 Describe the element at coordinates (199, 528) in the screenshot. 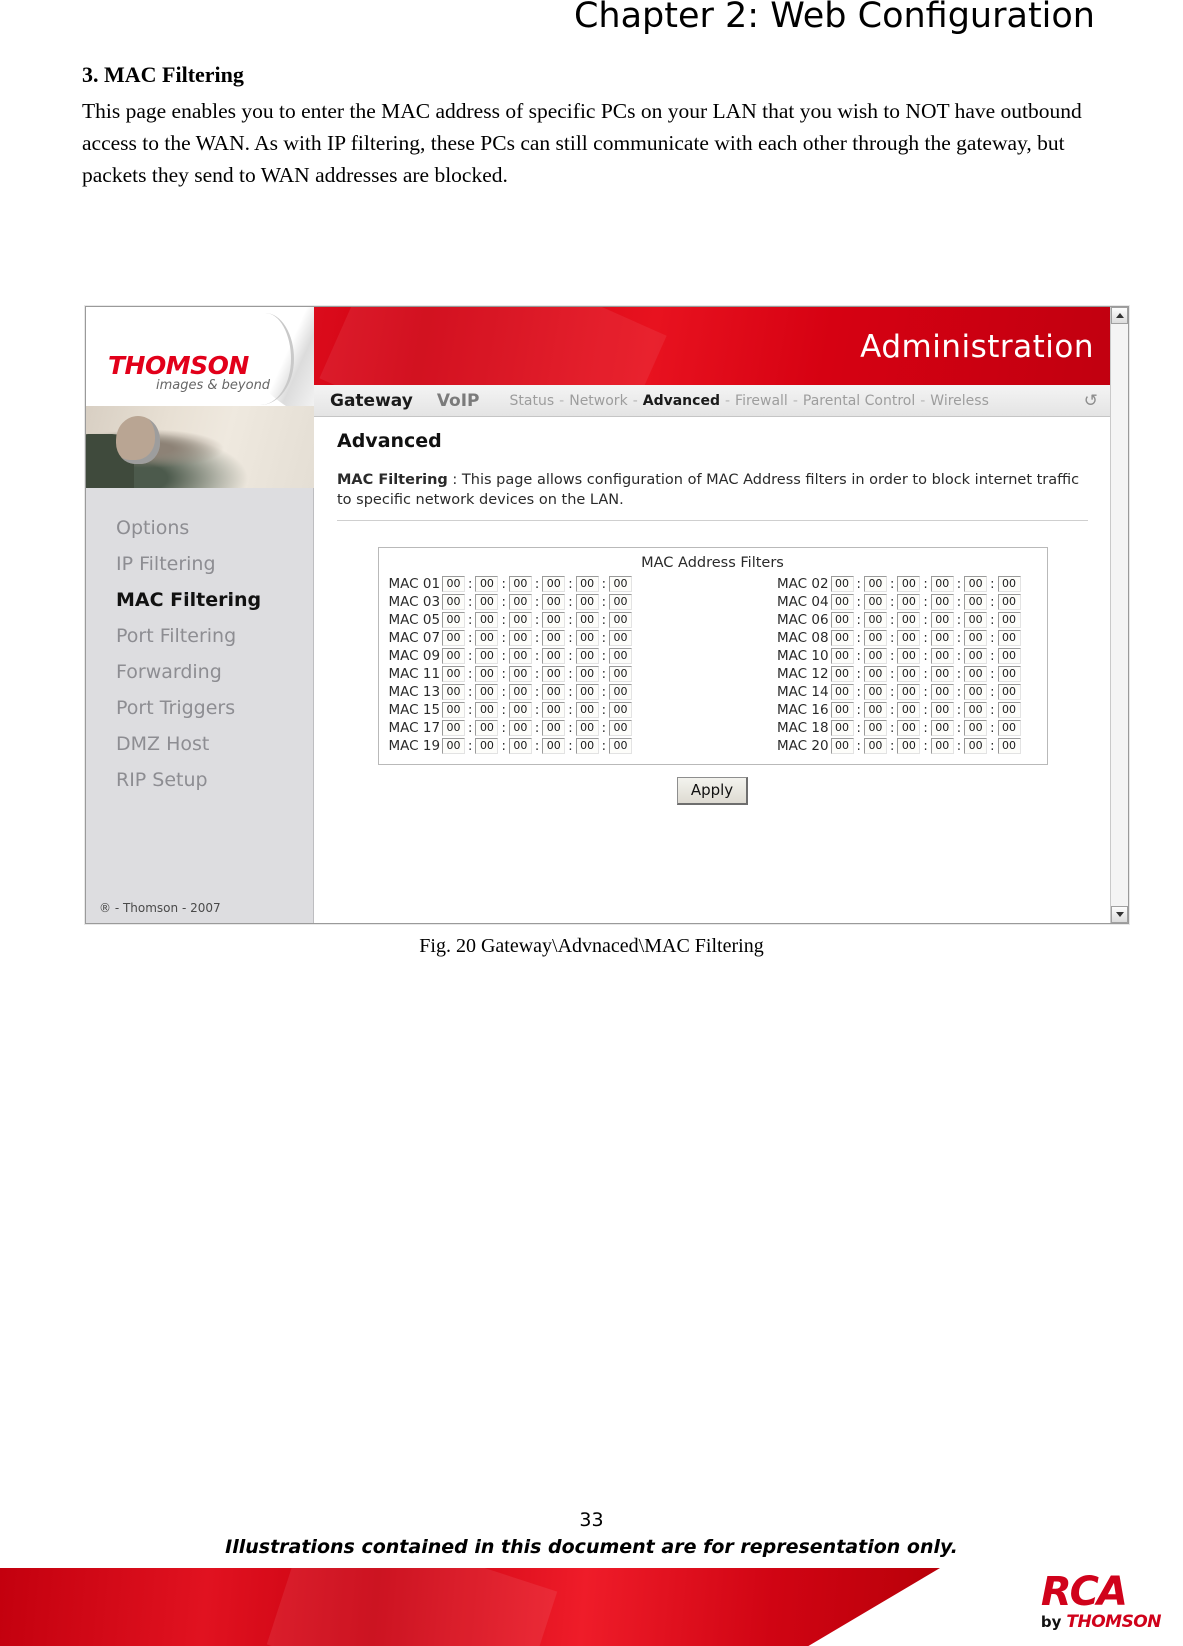

I see `sidebar-item-options: Options` at that location.